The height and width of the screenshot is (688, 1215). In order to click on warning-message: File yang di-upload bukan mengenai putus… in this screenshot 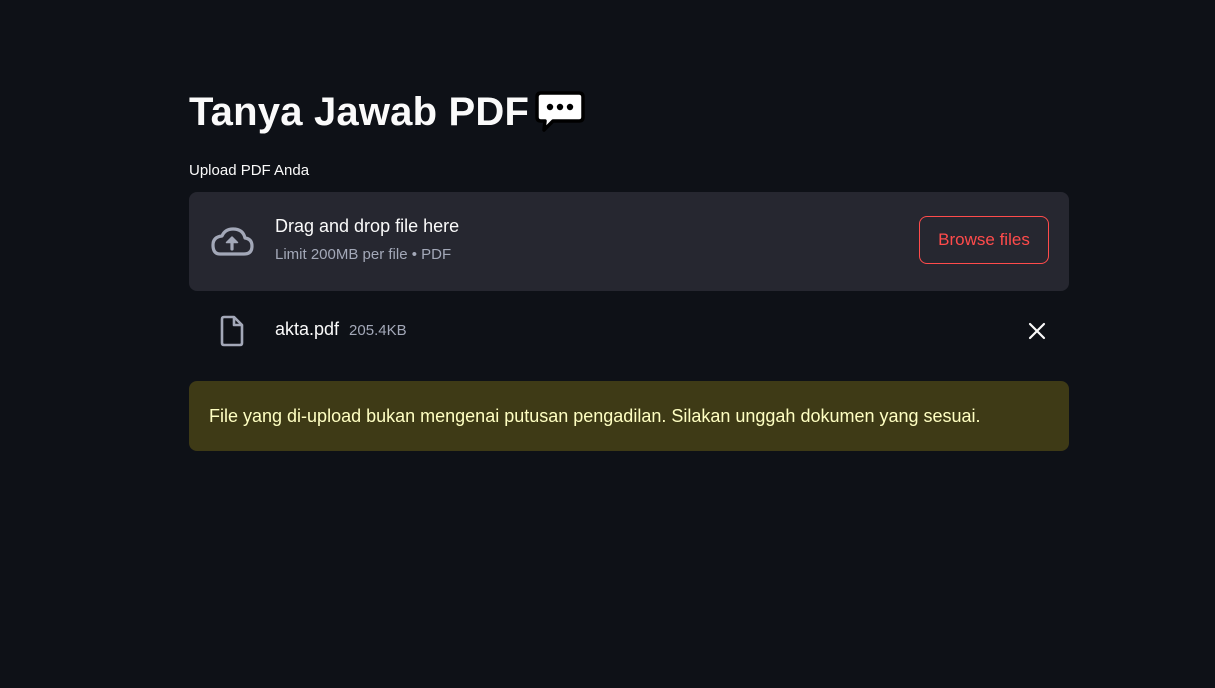, I will do `click(595, 415)`.